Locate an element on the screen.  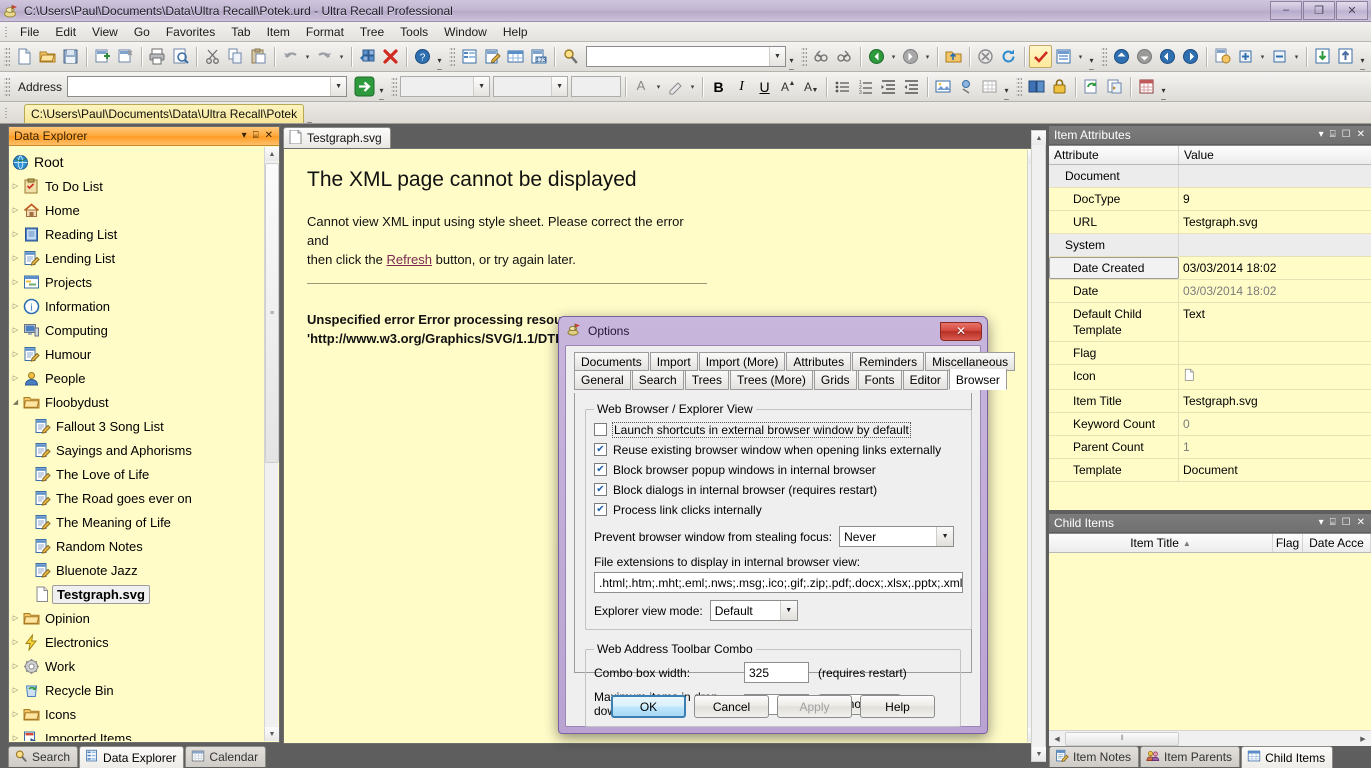
insert-image-icon is located at coordinates (943, 86).